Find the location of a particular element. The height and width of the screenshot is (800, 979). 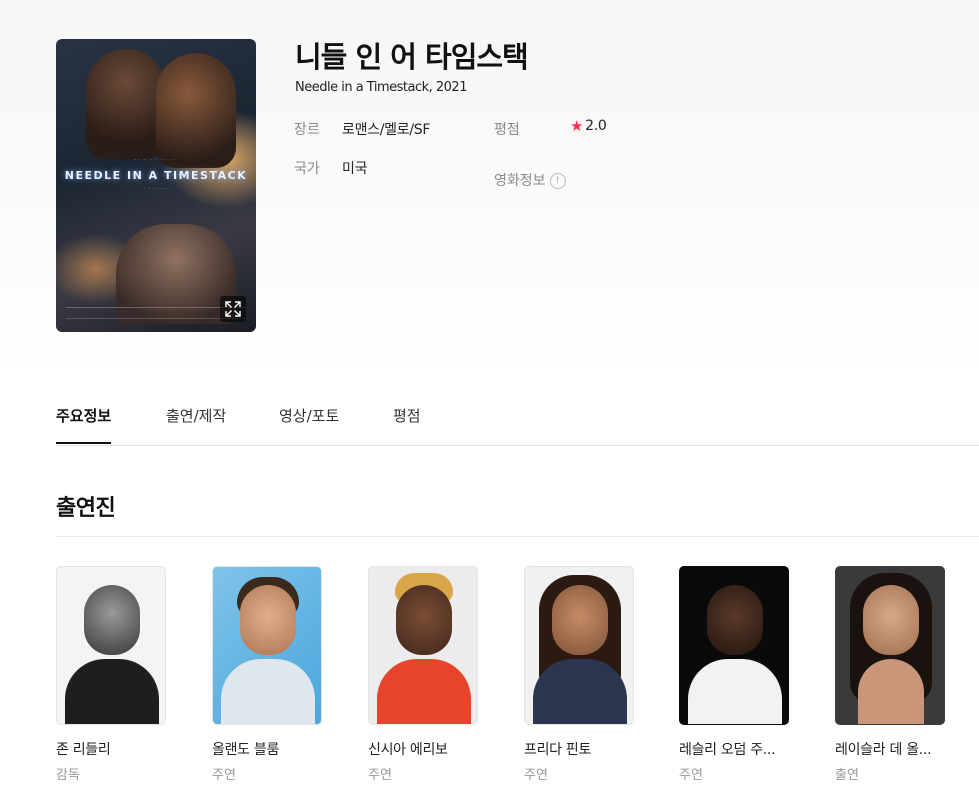

movie-info-link: 영화정보! is located at coordinates (530, 180).